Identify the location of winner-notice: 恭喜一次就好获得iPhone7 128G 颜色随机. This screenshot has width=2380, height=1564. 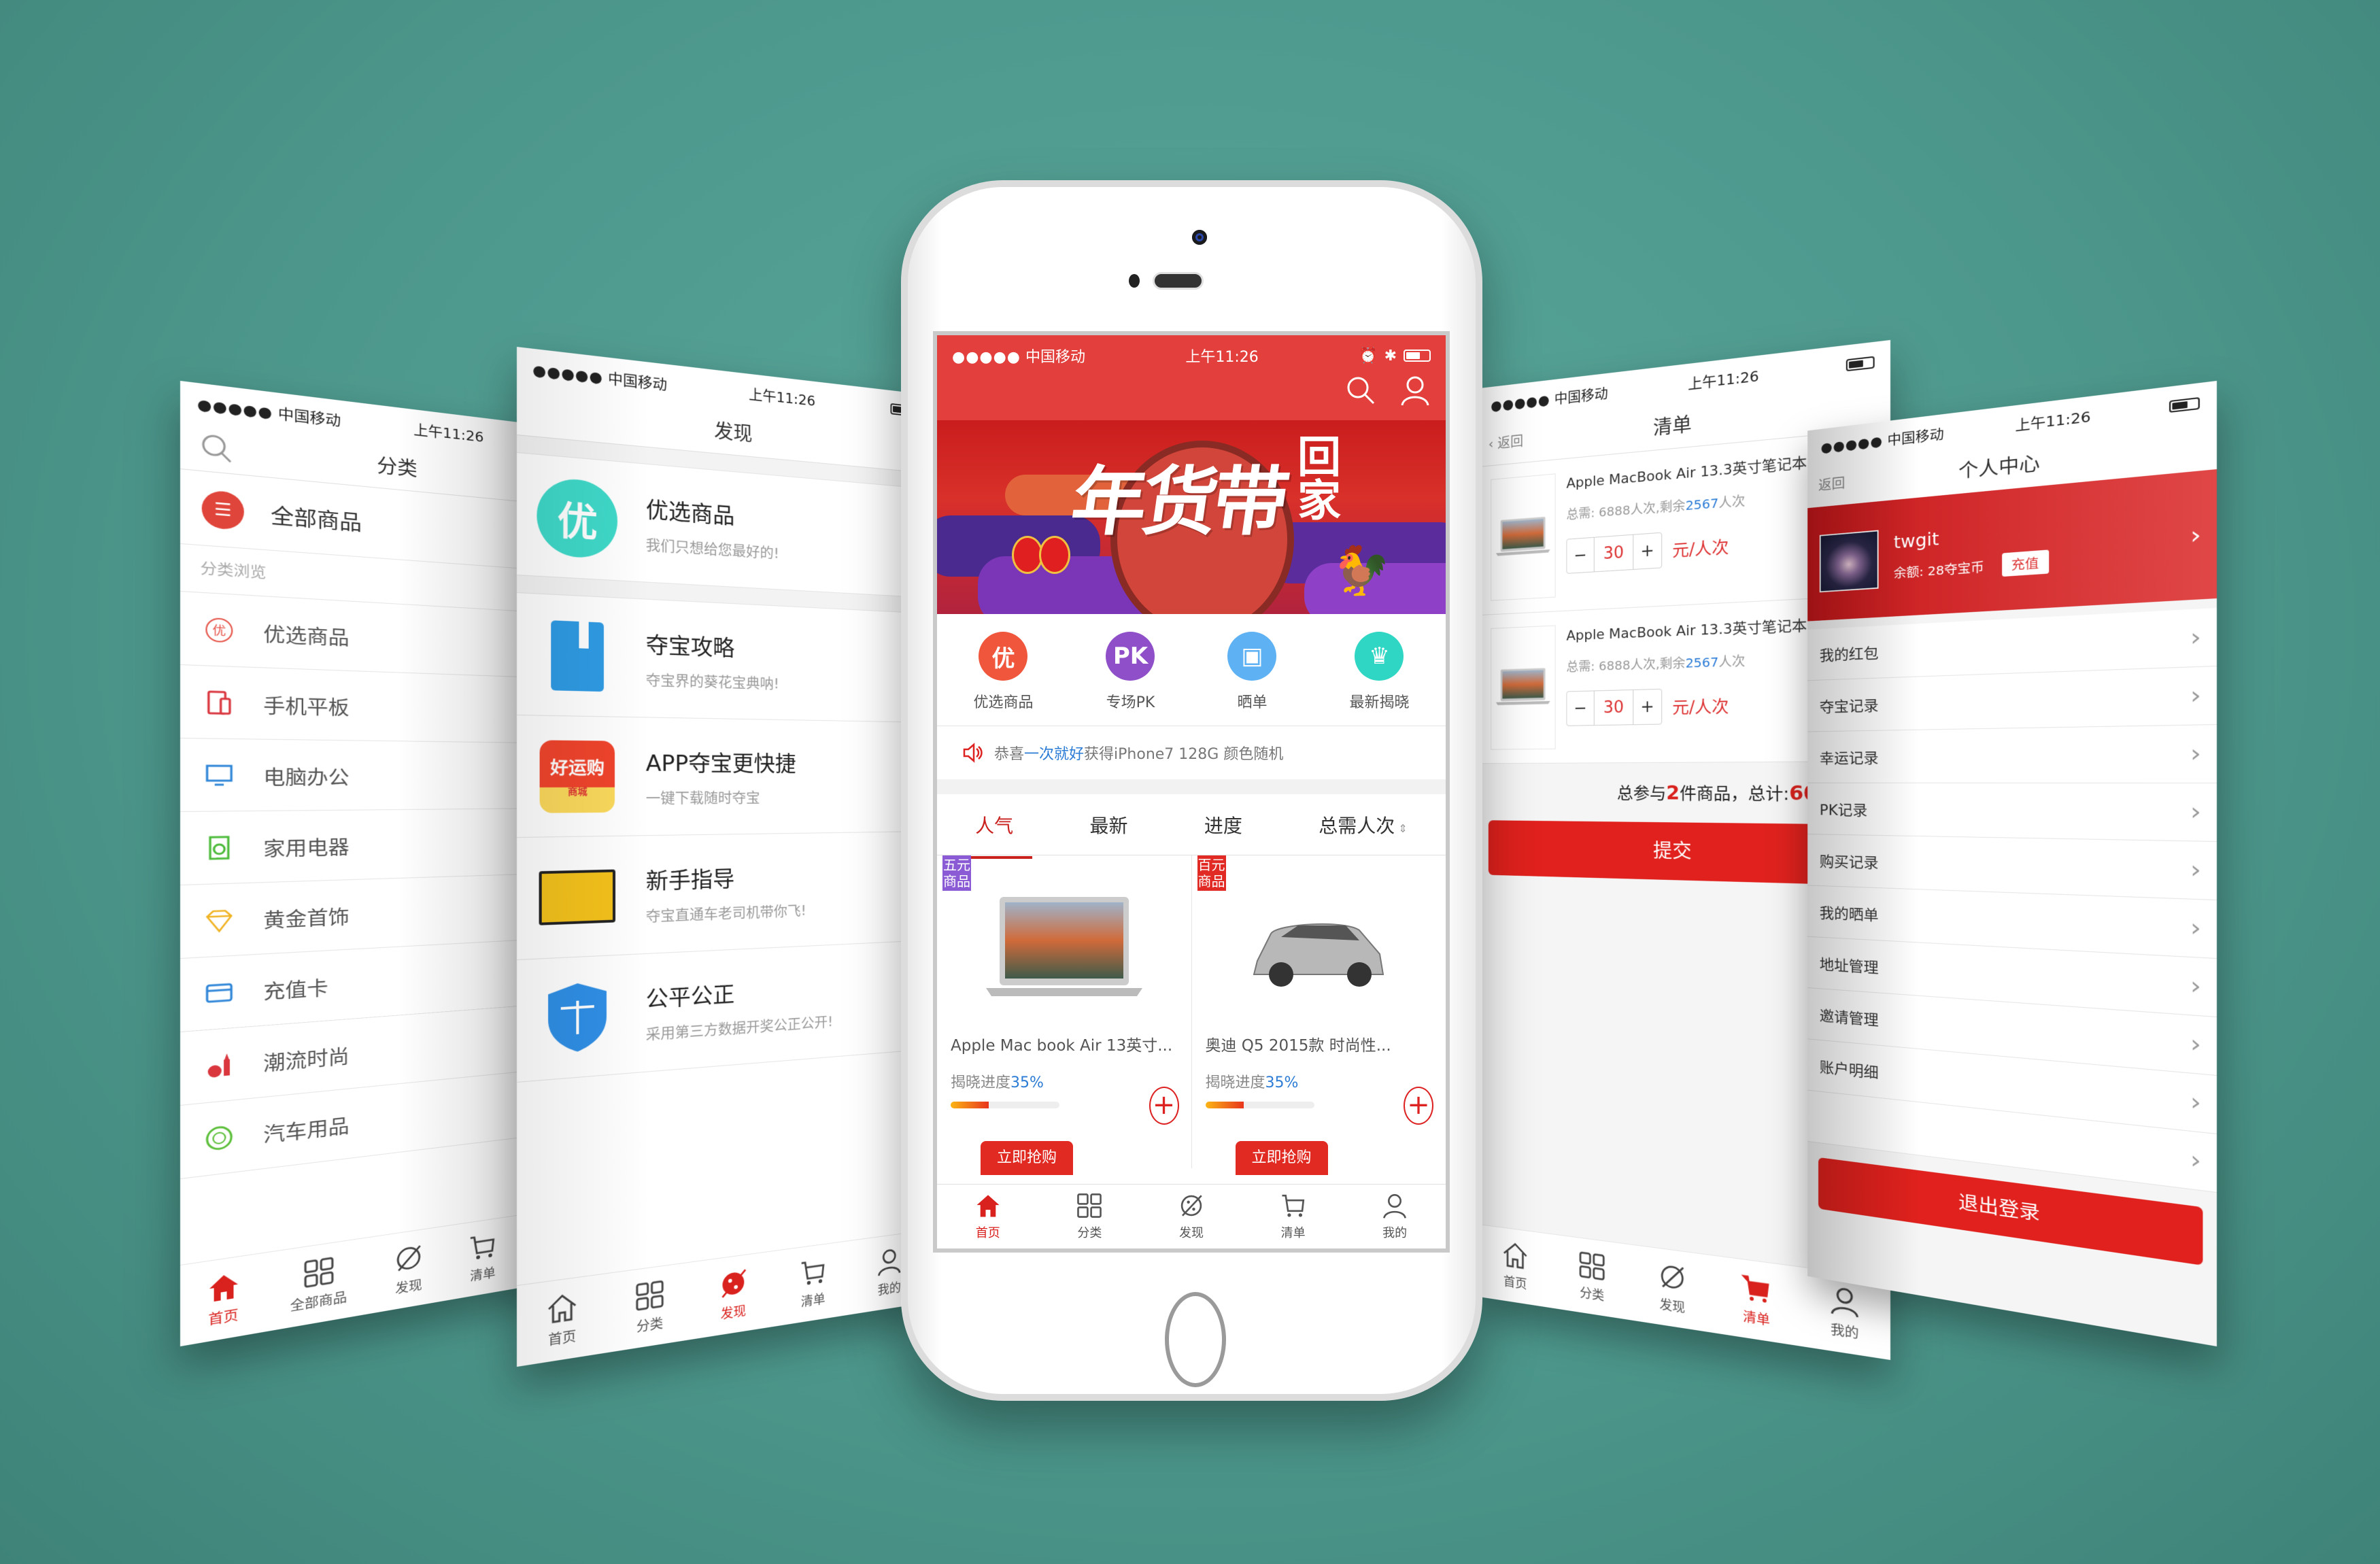
(1191, 753).